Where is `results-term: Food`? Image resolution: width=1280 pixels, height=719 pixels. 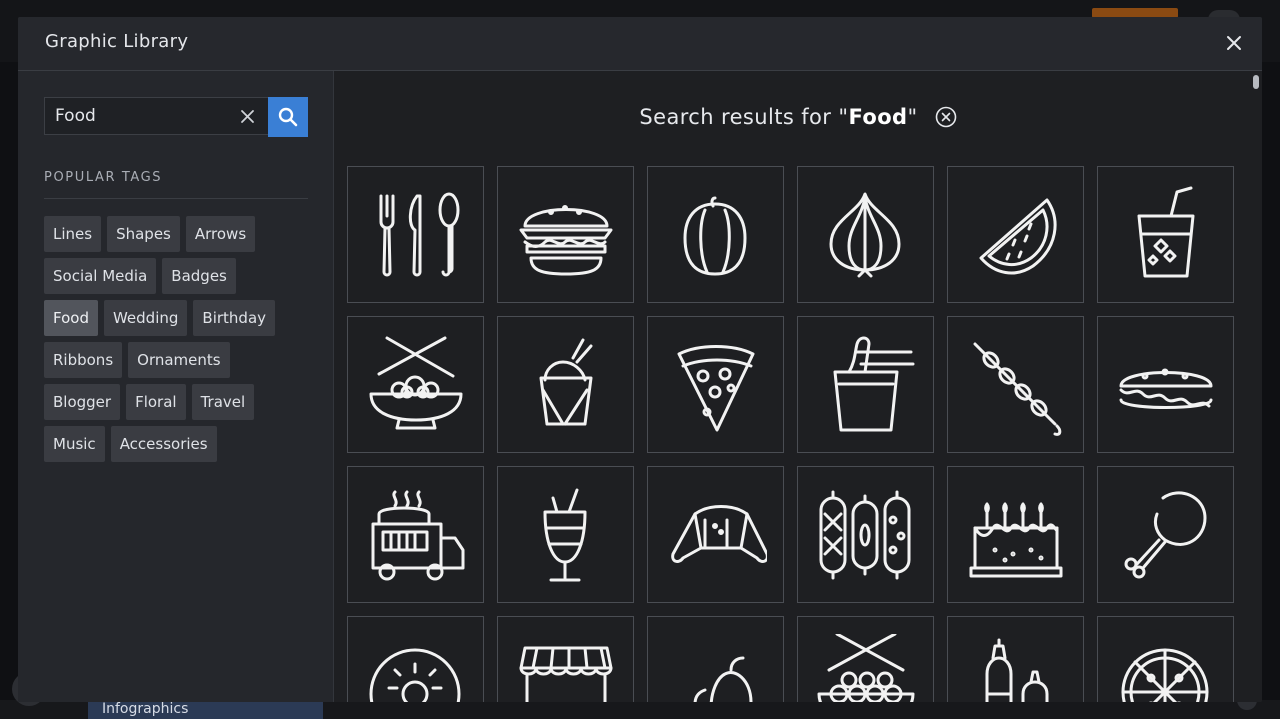
results-term: Food is located at coordinates (878, 117).